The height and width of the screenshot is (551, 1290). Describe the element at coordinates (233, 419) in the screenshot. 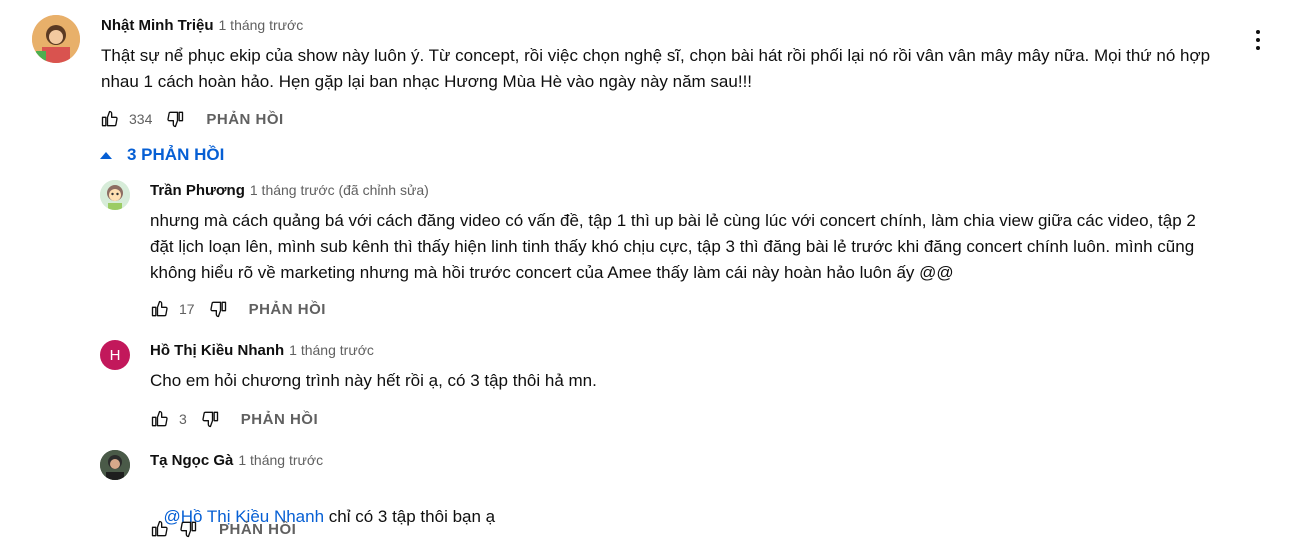

I see `reply-actions: 3 PHẢN HỒI` at that location.